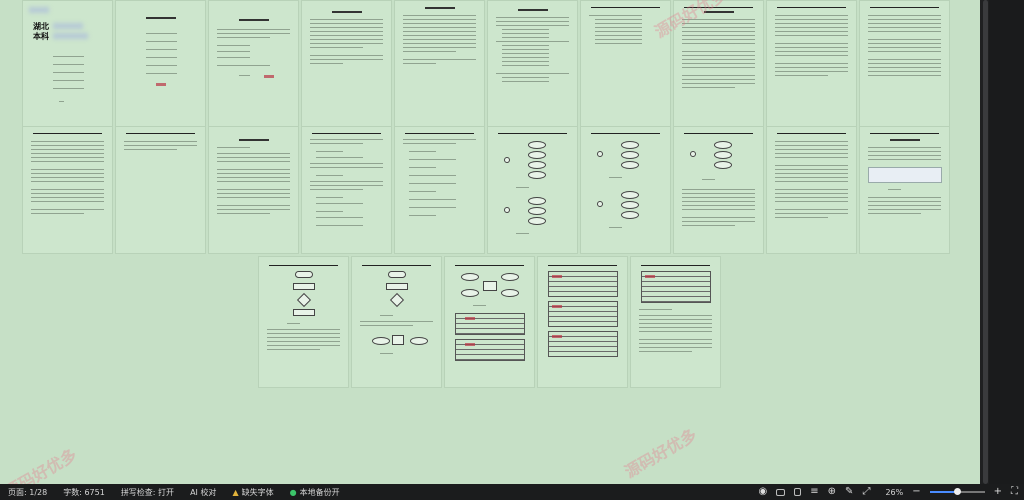  What do you see at coordinates (849, 492) in the screenshot?
I see `pen-icon: ✎` at bounding box center [849, 492].